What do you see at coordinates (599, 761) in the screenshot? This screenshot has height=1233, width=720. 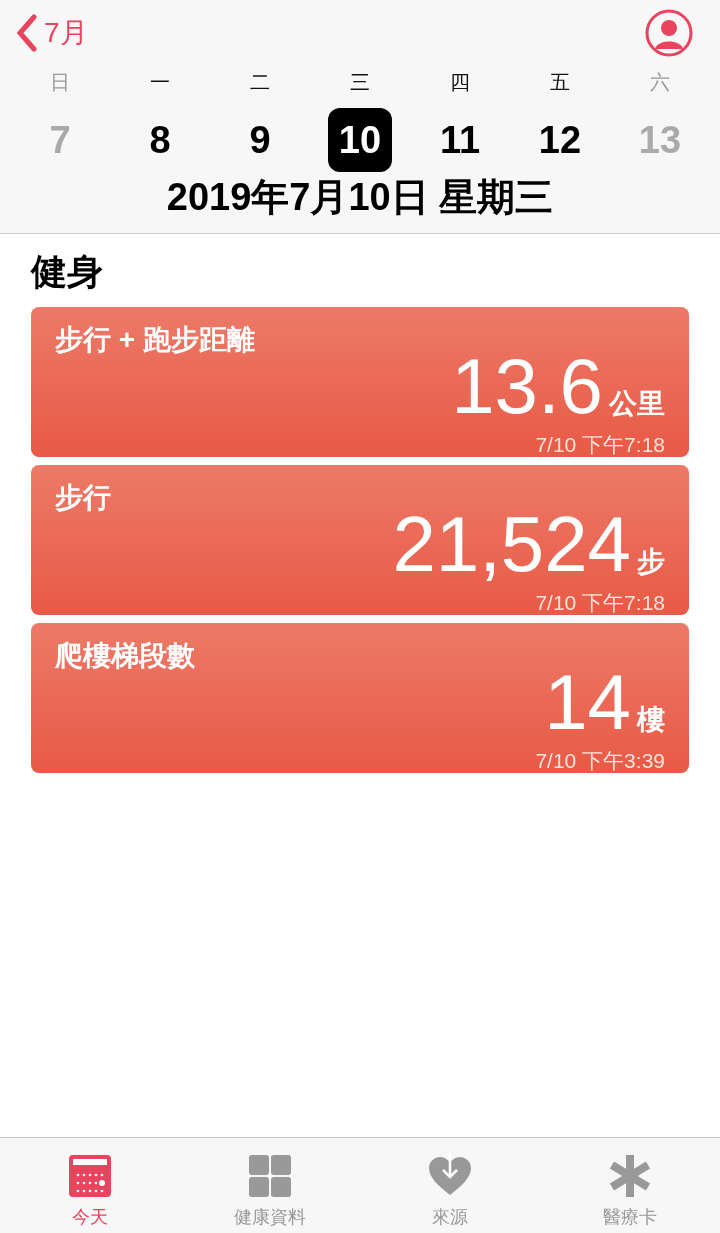 I see `metric-time: 7/10 下午3:39` at bounding box center [599, 761].